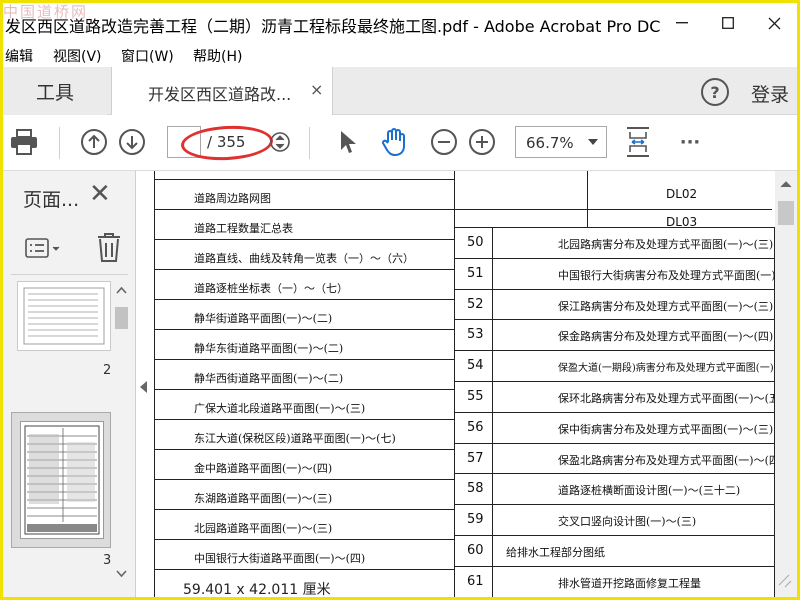  Describe the element at coordinates (94, 142) in the screenshot. I see `previous-page-icon` at that location.